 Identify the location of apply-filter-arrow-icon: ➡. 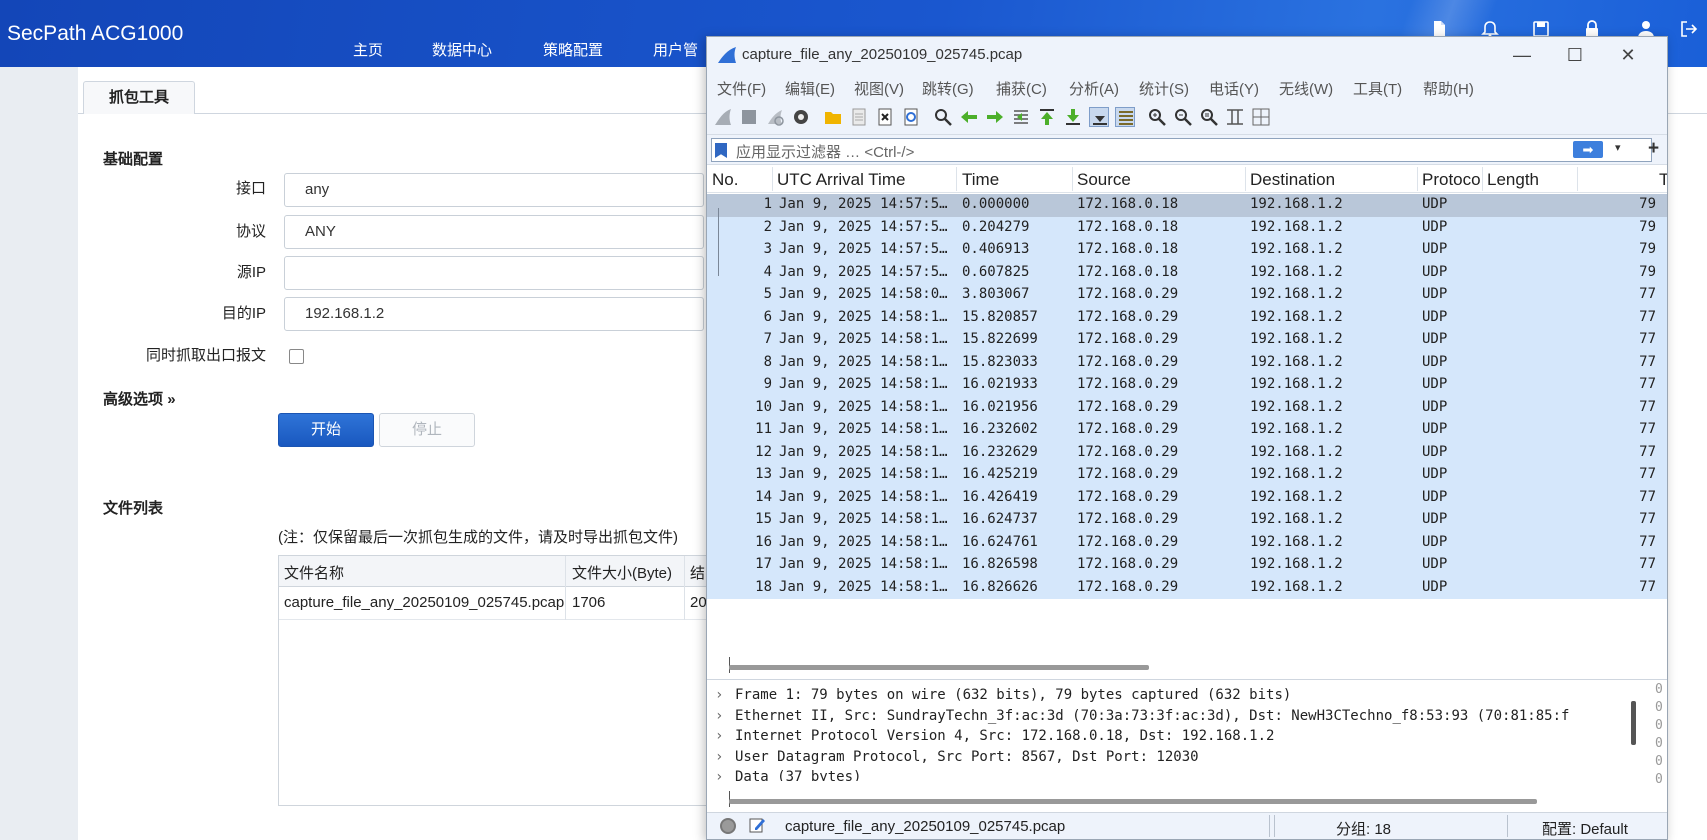
(1588, 149).